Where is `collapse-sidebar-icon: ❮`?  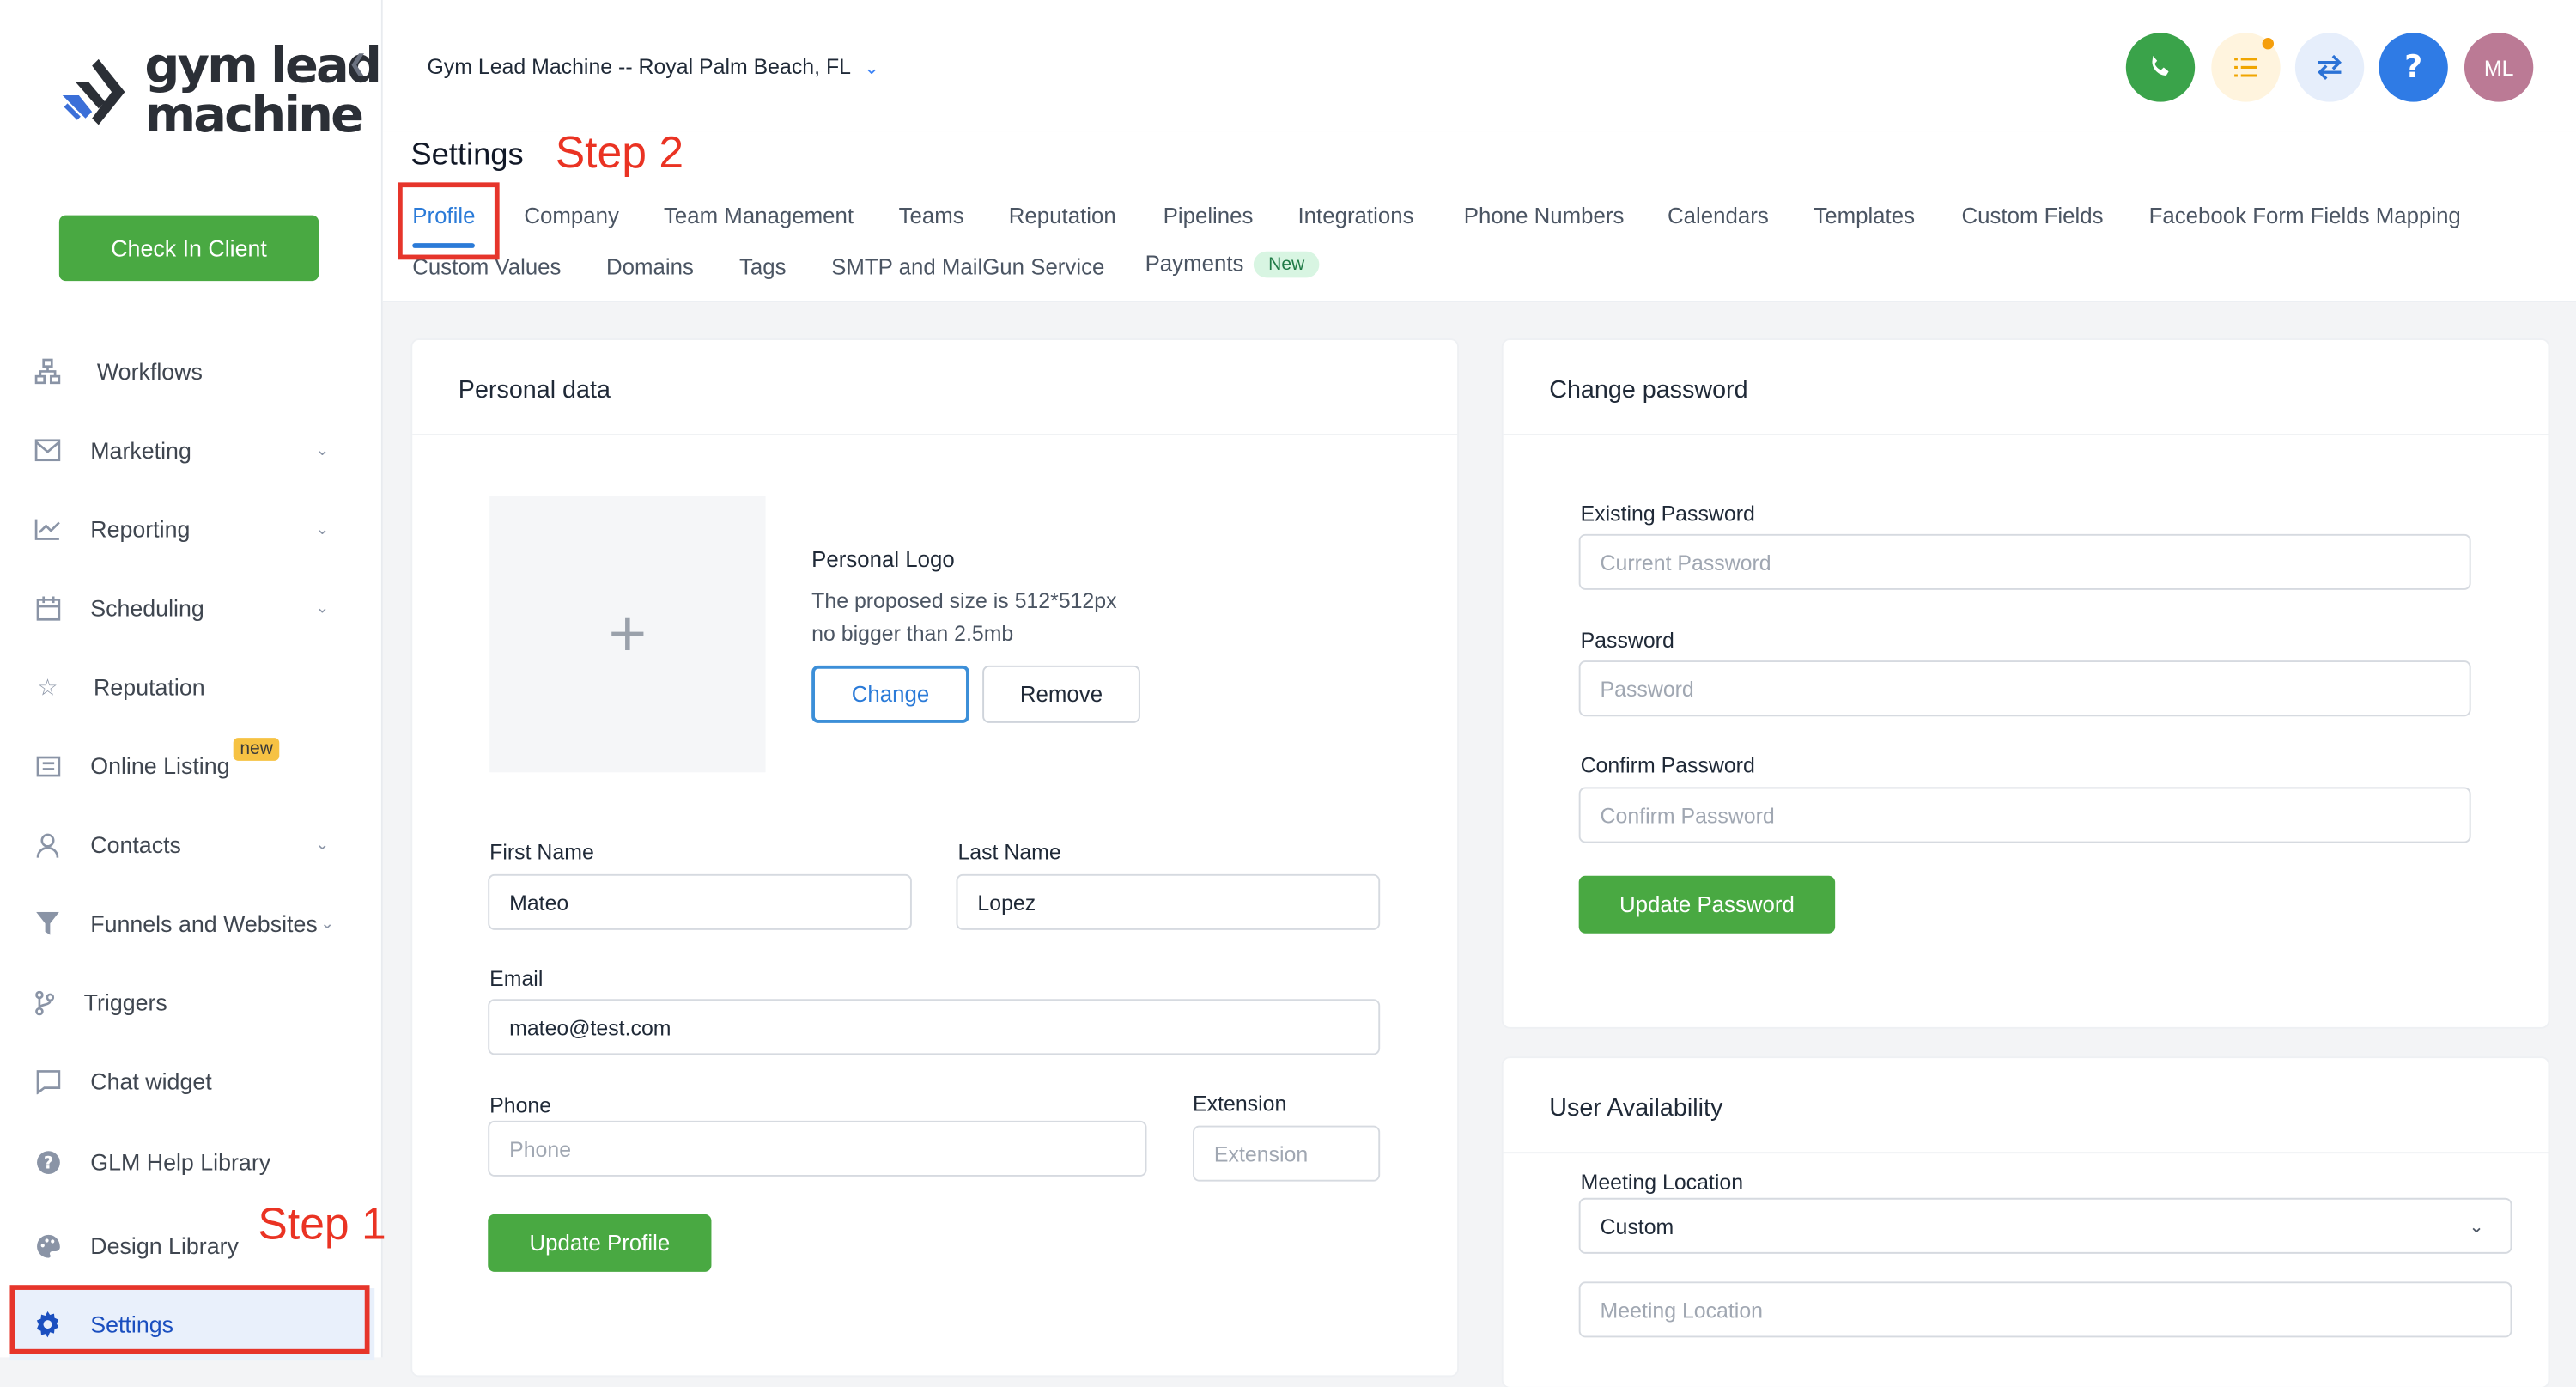 collapse-sidebar-icon: ❮ is located at coordinates (358, 63).